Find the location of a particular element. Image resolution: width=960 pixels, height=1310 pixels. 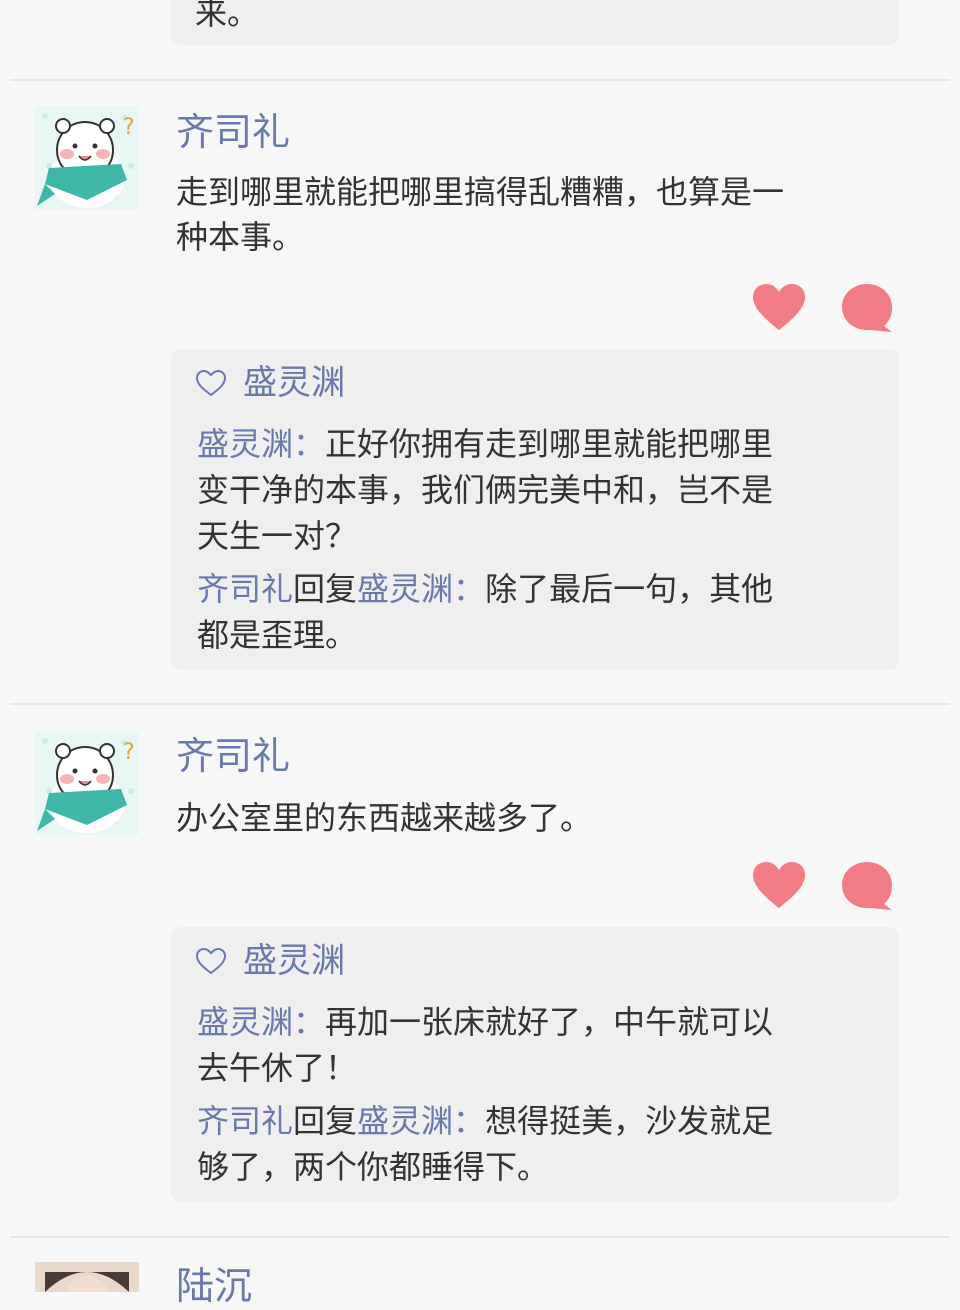

reply-line: 都是歪理。 is located at coordinates (277, 635).